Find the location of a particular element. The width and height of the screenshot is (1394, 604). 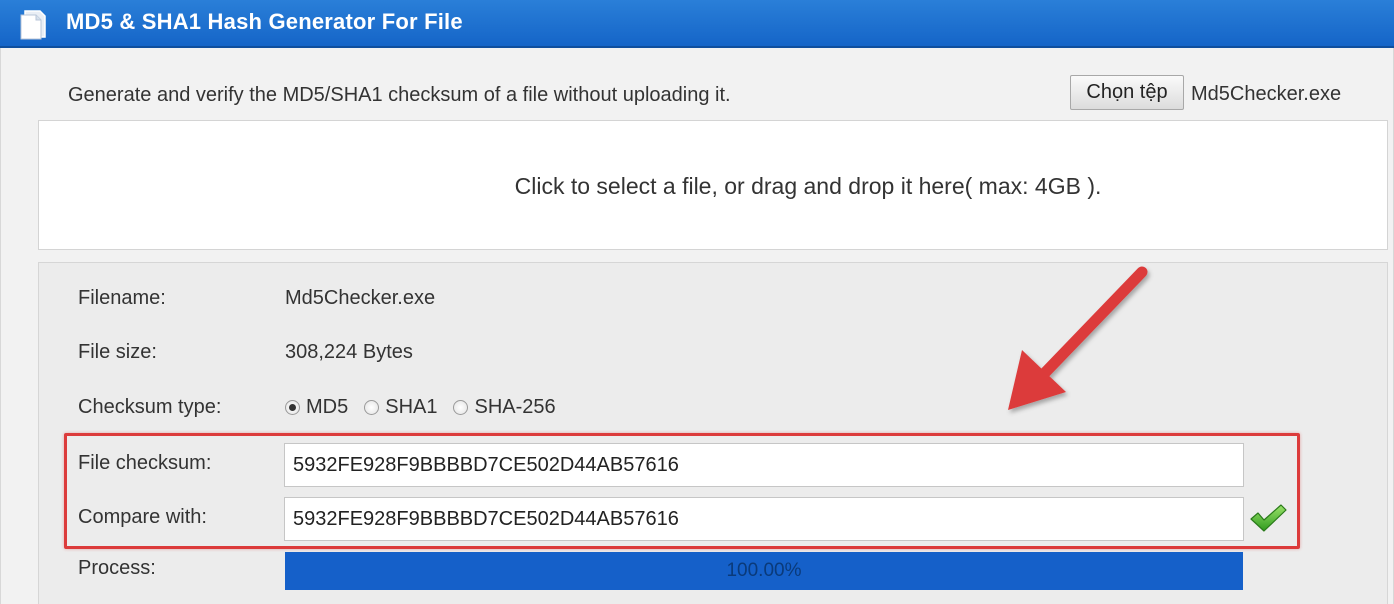

filename-label: Filename: is located at coordinates (122, 298).